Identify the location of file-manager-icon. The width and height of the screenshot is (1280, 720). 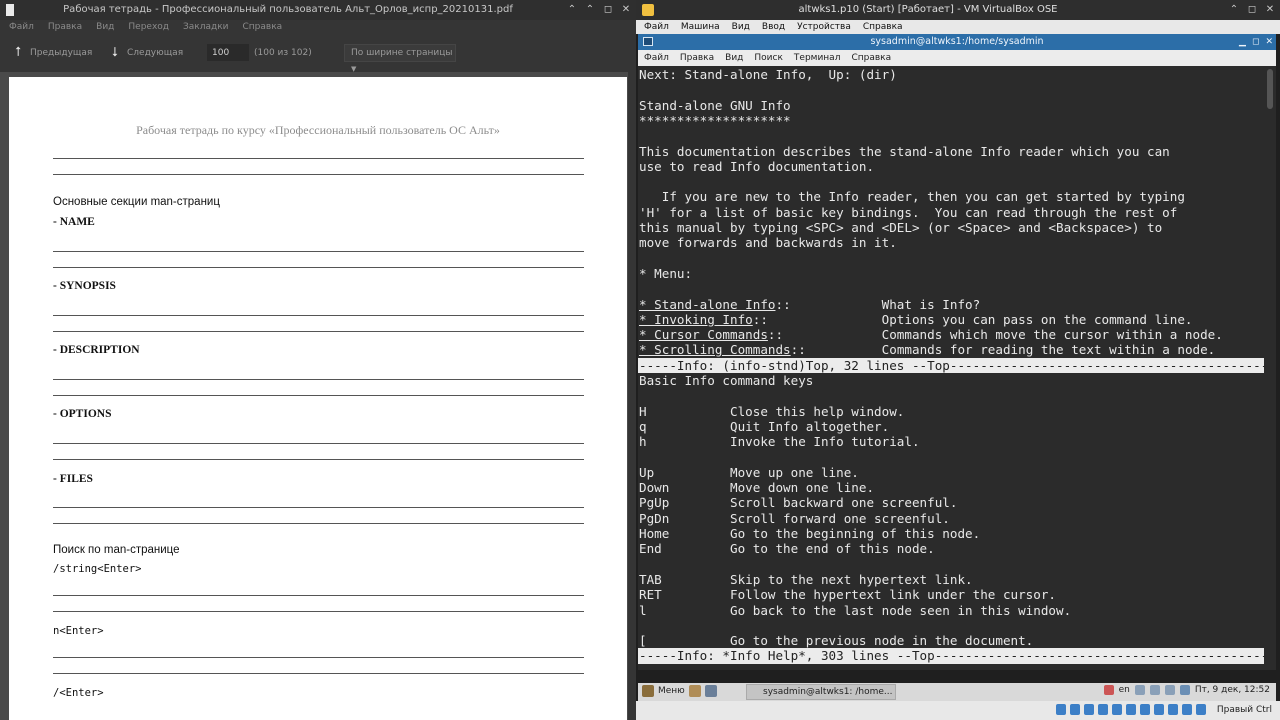
(694, 691).